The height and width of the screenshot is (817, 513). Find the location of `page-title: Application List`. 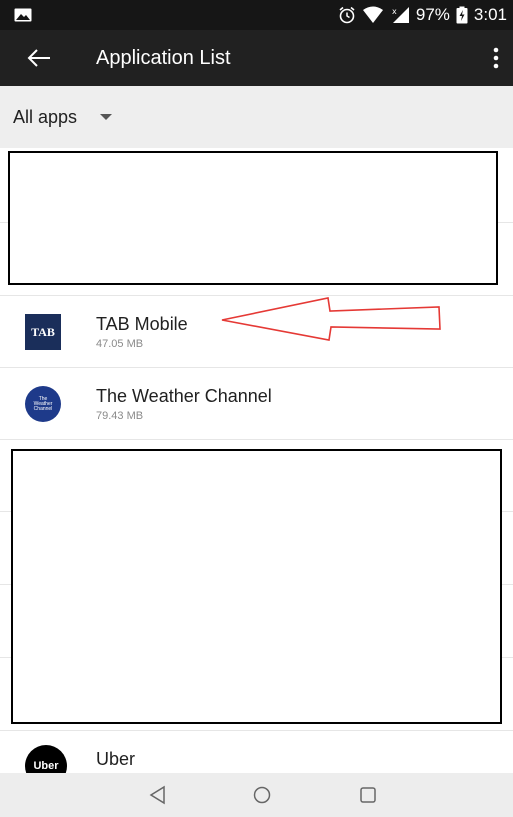

page-title: Application List is located at coordinates (163, 58).